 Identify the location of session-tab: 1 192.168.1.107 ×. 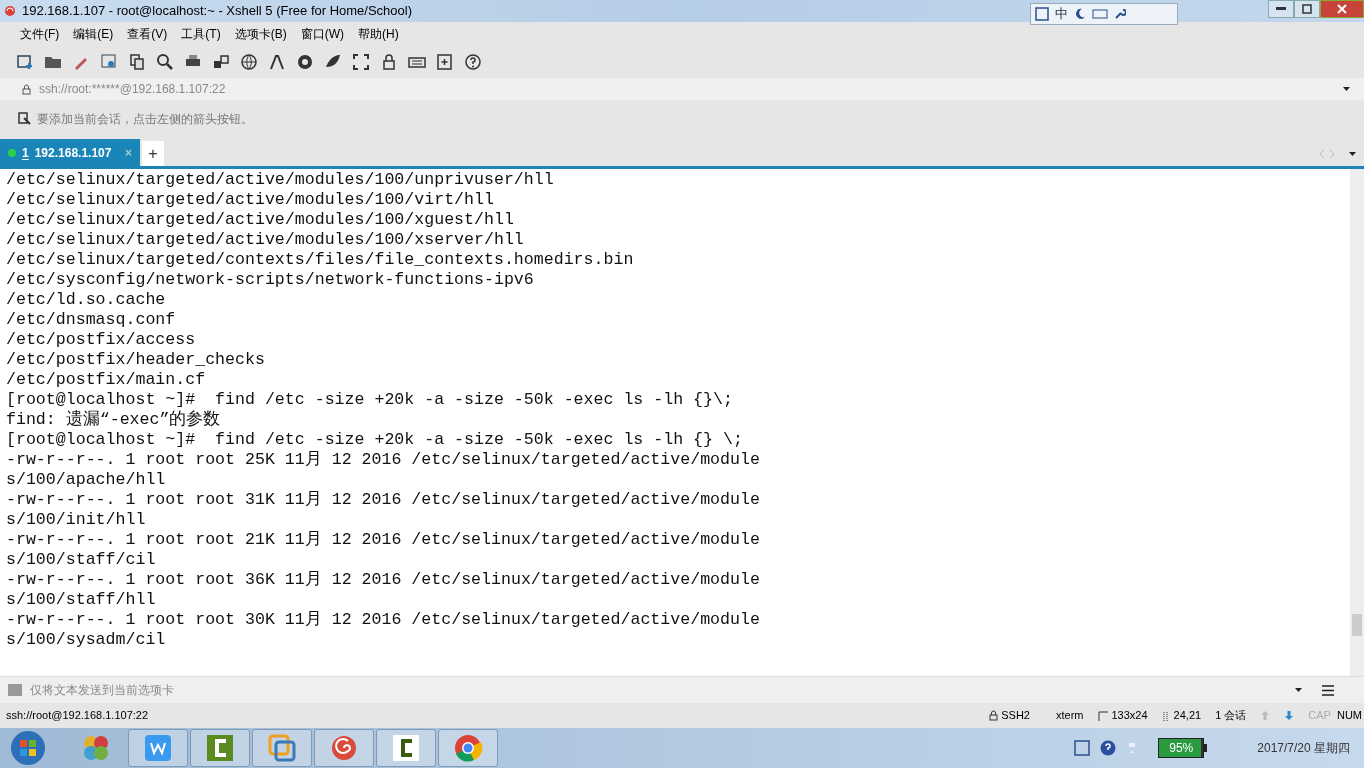
(70, 152).